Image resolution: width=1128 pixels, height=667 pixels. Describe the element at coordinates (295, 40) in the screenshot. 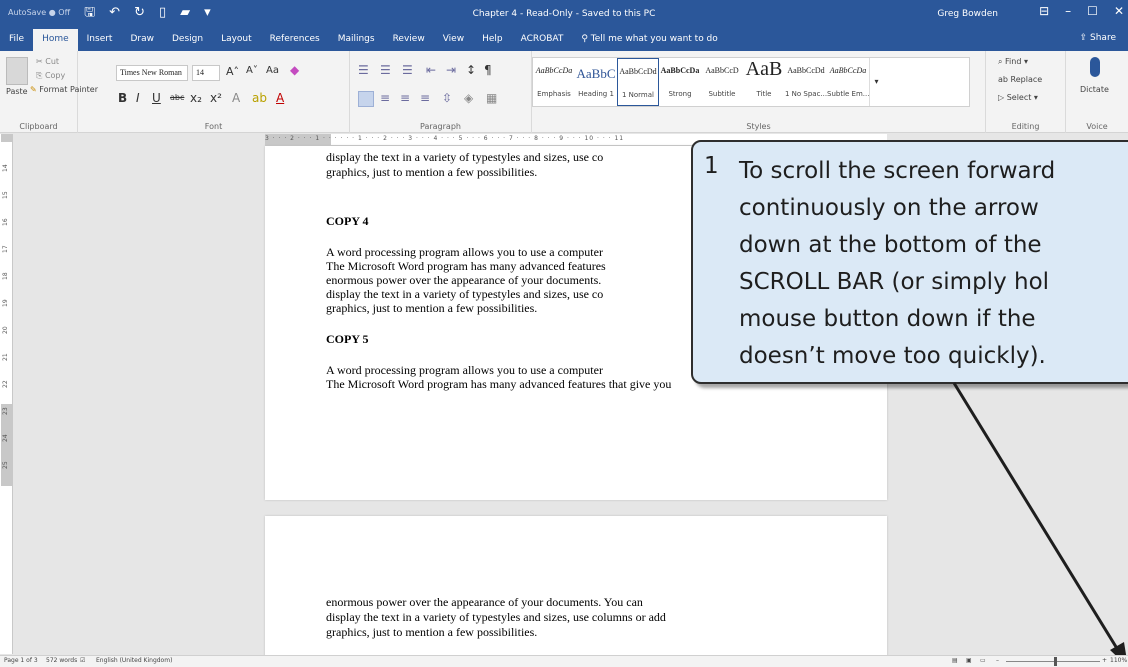

I see `tab-references: References` at that location.